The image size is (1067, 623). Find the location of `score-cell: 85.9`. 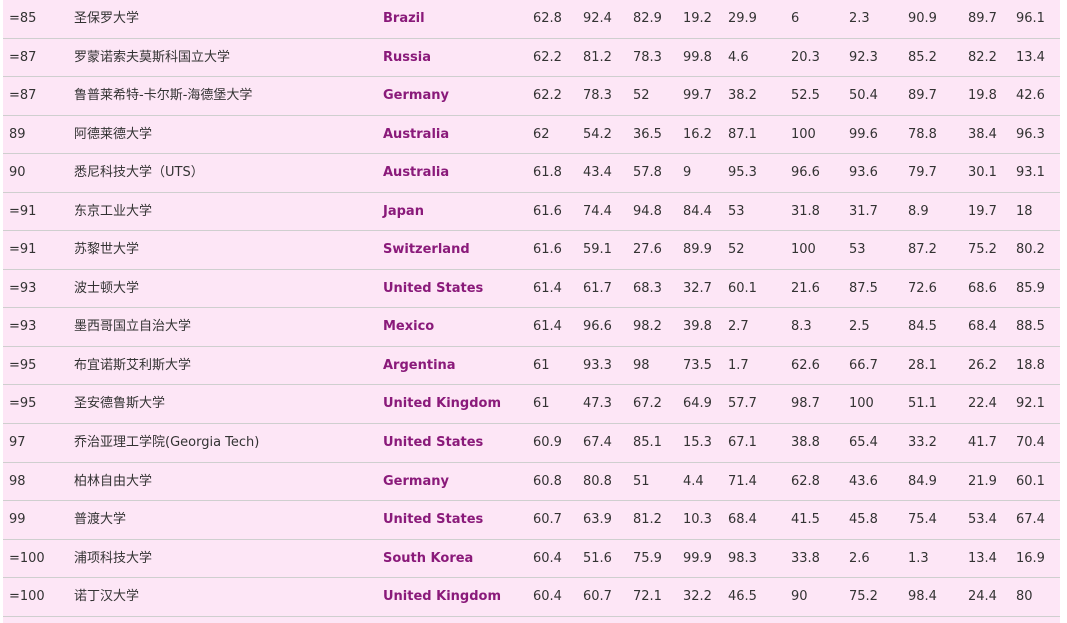

score-cell: 85.9 is located at coordinates (1030, 288).